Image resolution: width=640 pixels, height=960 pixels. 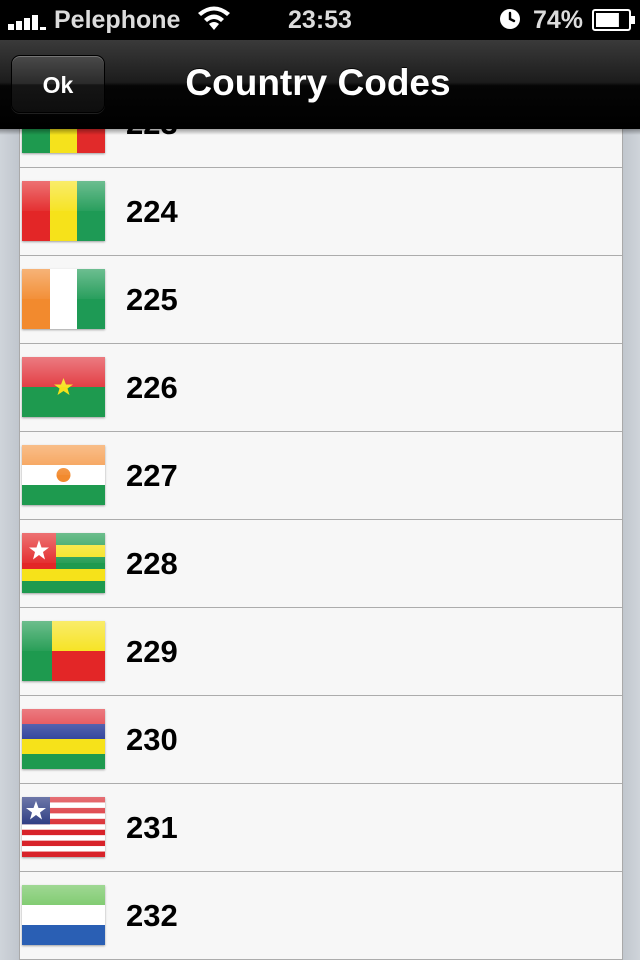 I want to click on ok-button: Ok, so click(x=58, y=84).